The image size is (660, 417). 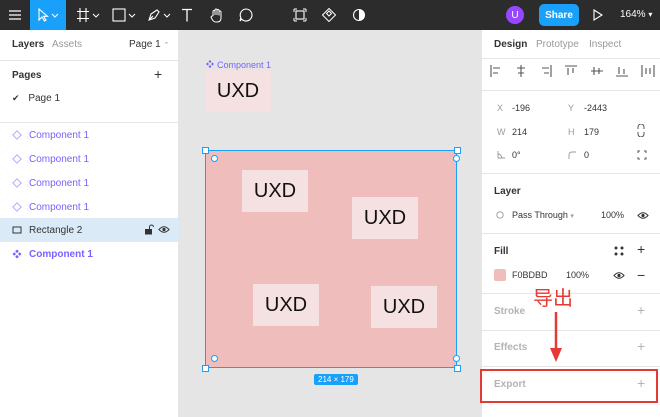 What do you see at coordinates (571, 132) in the screenshot?
I see `h-label: H` at bounding box center [571, 132].